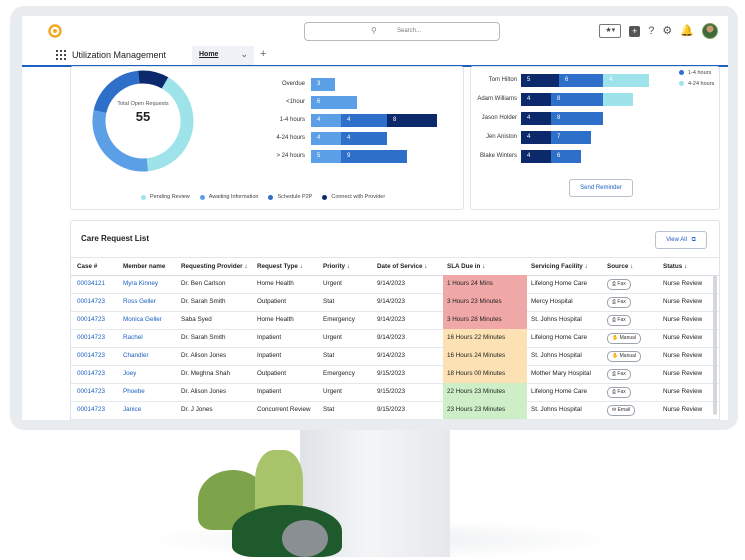  I want to click on member-cell: Ross Geller, so click(139, 302).